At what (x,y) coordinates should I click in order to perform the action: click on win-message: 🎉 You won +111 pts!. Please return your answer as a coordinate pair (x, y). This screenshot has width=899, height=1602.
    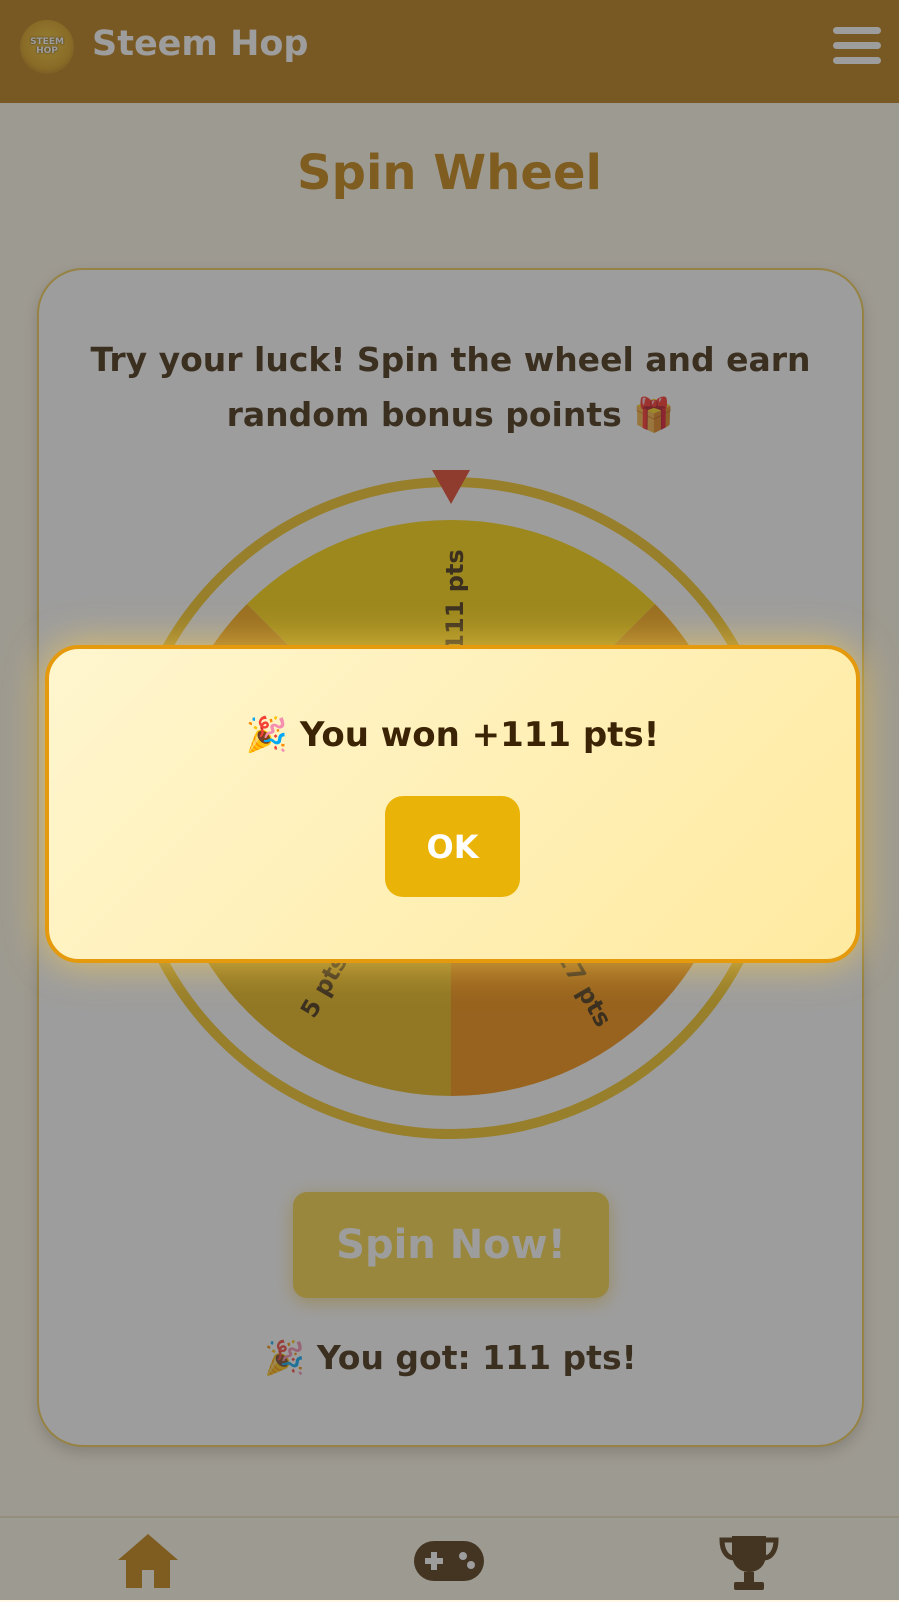
    Looking at the image, I should click on (452, 735).